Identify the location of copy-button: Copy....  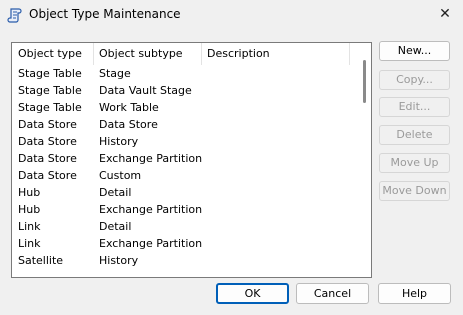
(414, 80).